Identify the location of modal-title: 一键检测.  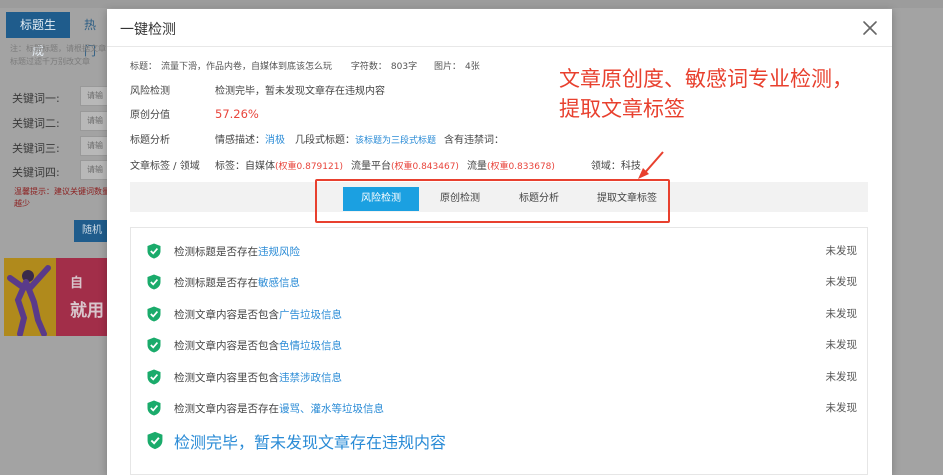
(148, 30).